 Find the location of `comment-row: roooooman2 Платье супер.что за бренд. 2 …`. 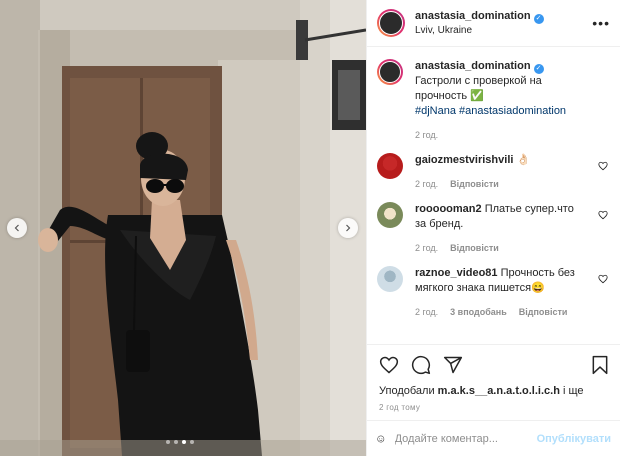

comment-row: roooooman2 Платье супер.что за бренд. 2 … is located at coordinates (493, 229).